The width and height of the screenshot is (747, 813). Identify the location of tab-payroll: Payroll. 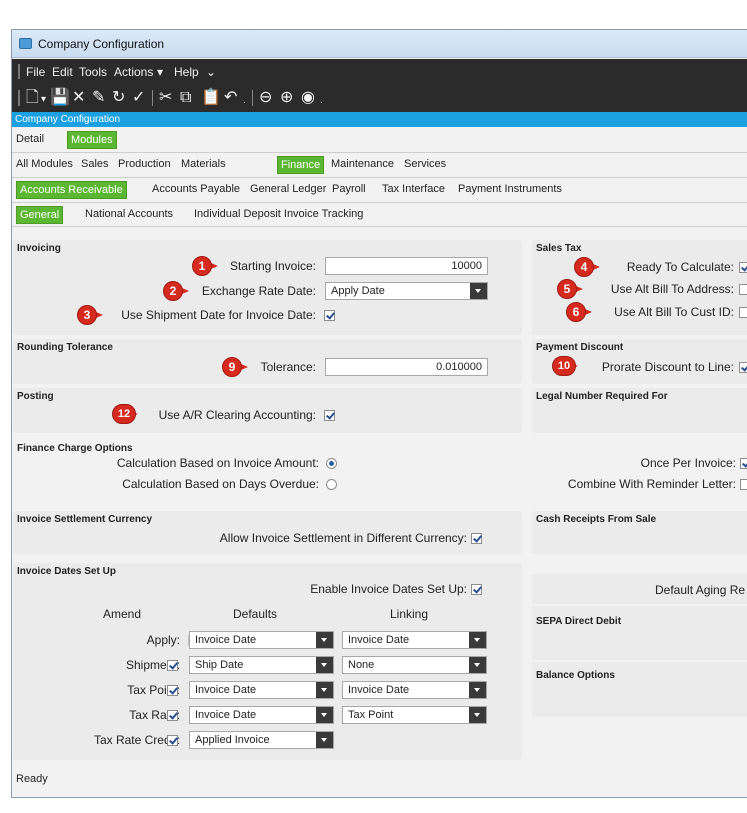
(349, 189).